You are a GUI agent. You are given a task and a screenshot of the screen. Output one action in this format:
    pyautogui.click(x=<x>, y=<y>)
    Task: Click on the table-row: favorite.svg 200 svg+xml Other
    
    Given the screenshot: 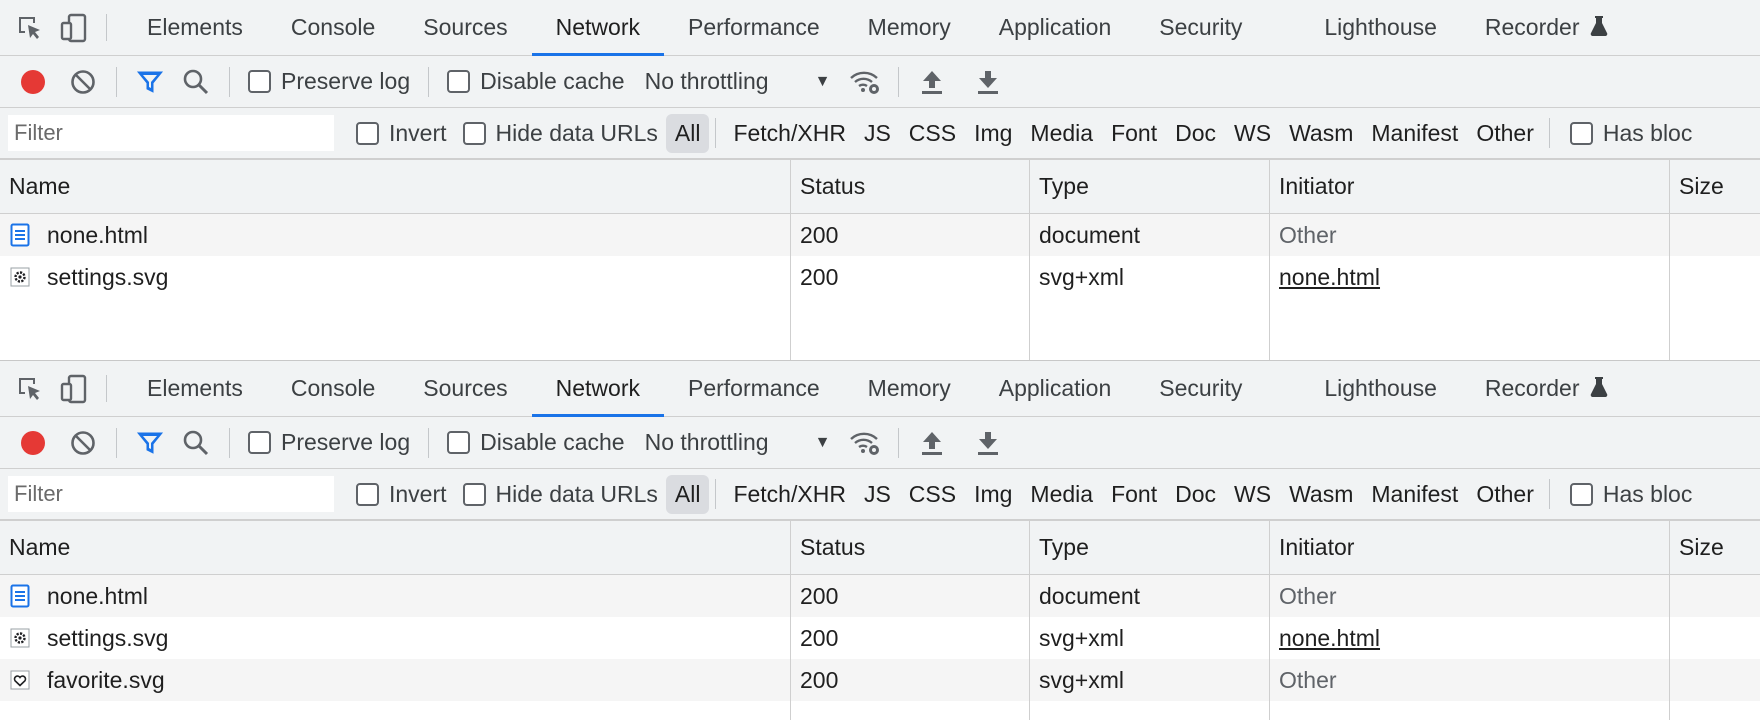 What is the action you would take?
    pyautogui.click(x=880, y=680)
    